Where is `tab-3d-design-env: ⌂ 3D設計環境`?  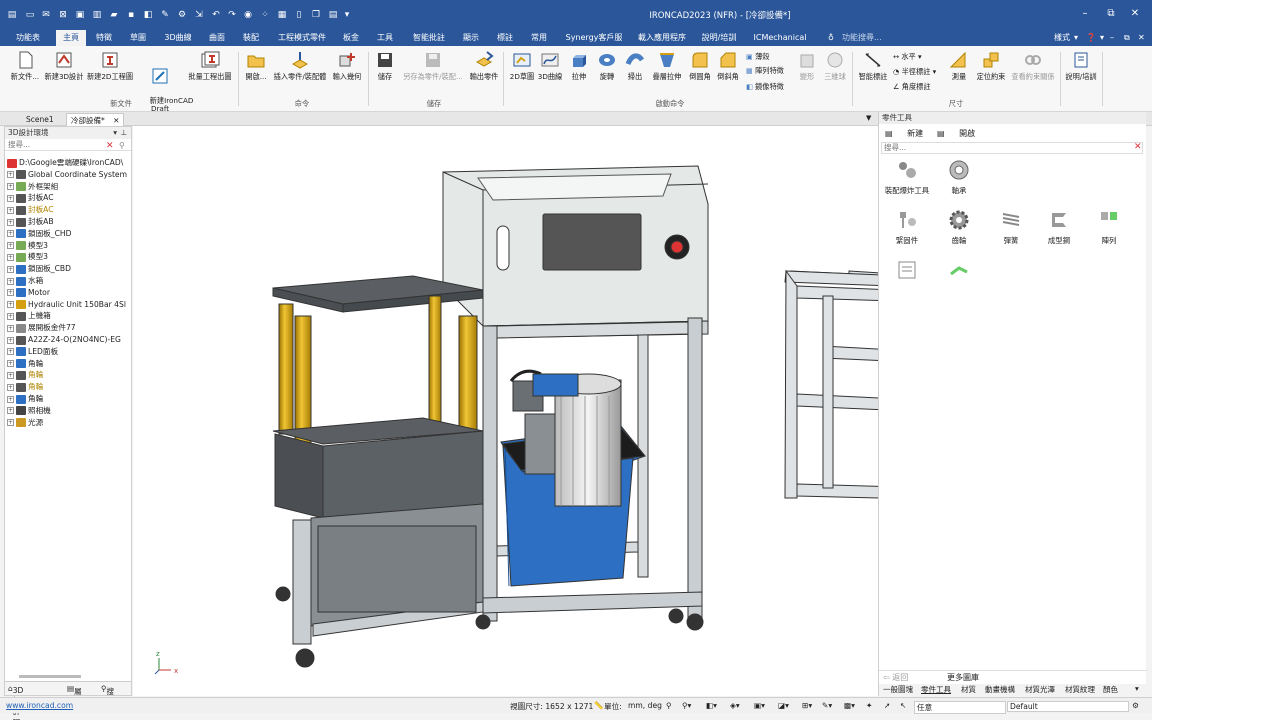 tab-3d-design-env: ⌂ 3D設計環境 is located at coordinates (15, 702).